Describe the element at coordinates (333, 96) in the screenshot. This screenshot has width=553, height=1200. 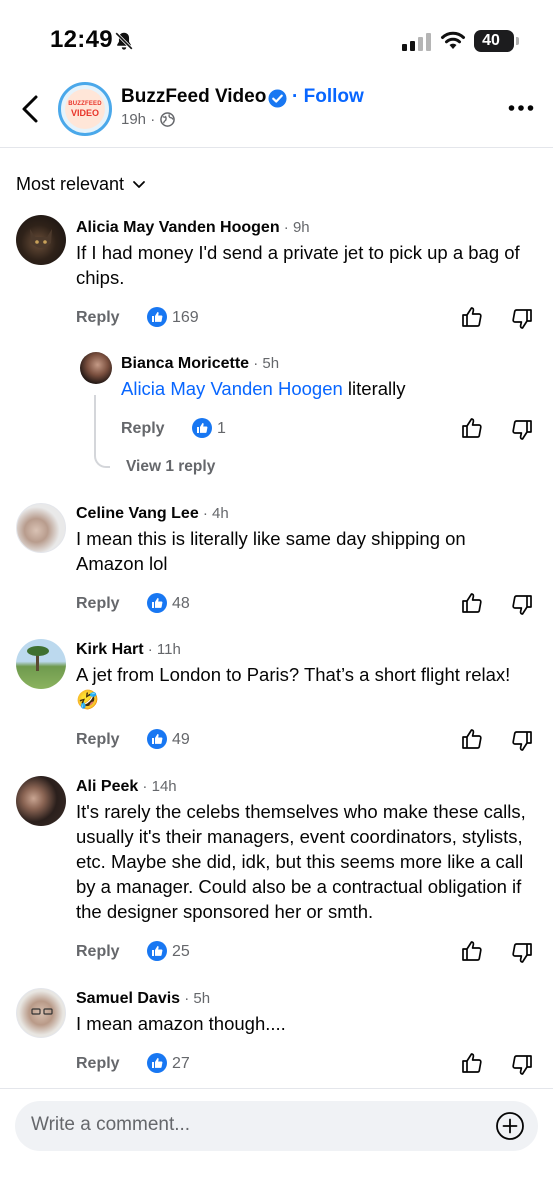
I see `follow-label: Follow` at that location.